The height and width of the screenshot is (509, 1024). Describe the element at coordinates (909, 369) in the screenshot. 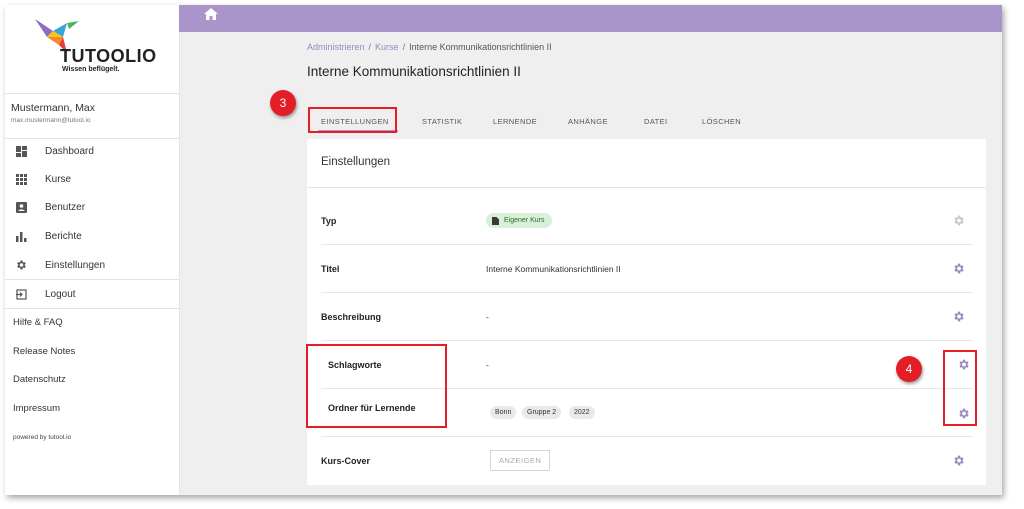

I see `annotation-callout-4: 4` at that location.